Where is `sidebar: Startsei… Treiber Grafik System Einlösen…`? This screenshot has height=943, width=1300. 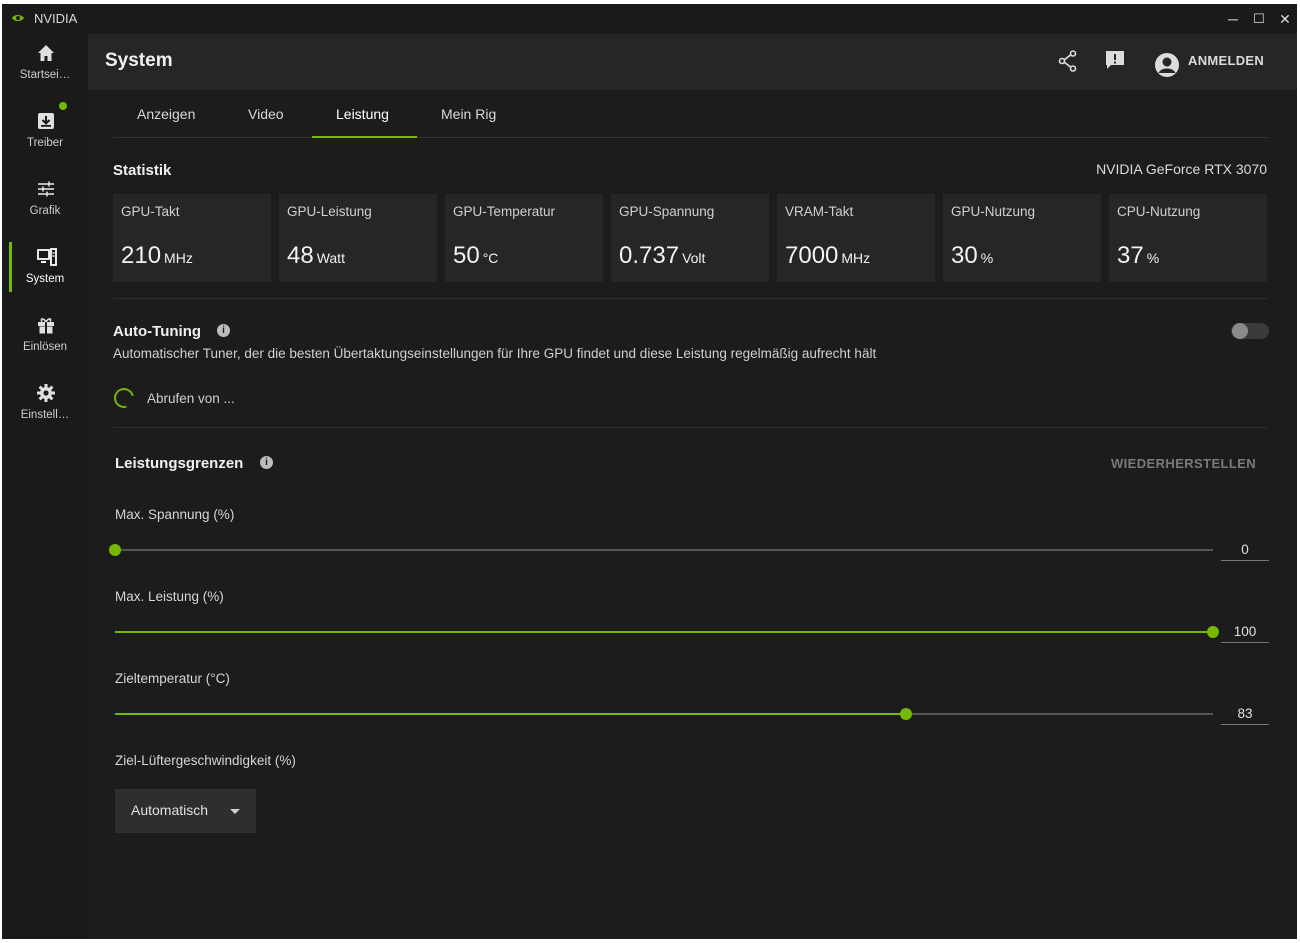
sidebar: Startsei… Treiber Grafik System Einlösen… is located at coordinates (45, 486).